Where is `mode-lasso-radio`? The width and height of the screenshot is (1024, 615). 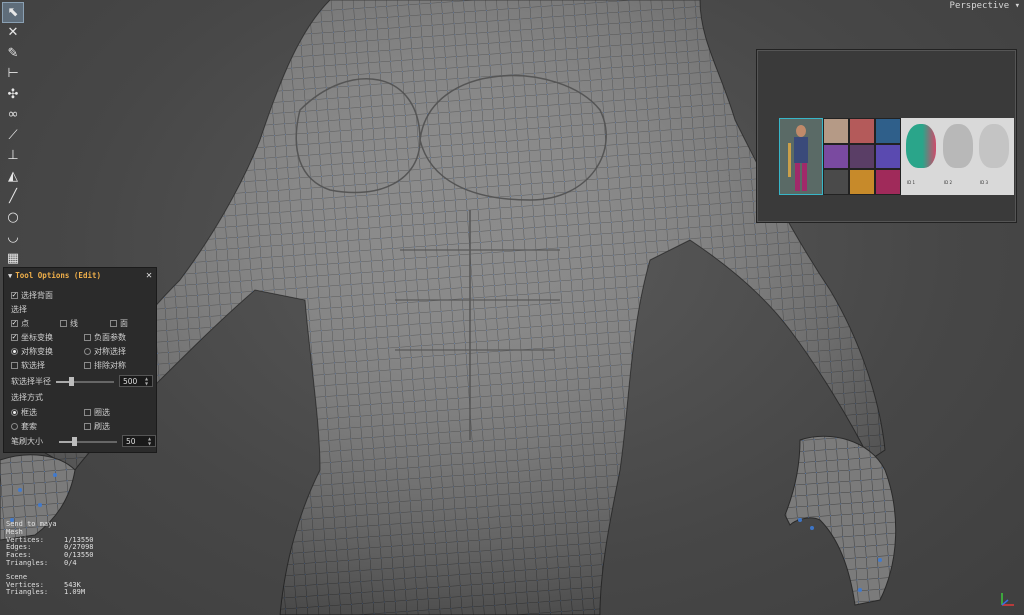
mode-lasso-radio is located at coordinates (14, 426).